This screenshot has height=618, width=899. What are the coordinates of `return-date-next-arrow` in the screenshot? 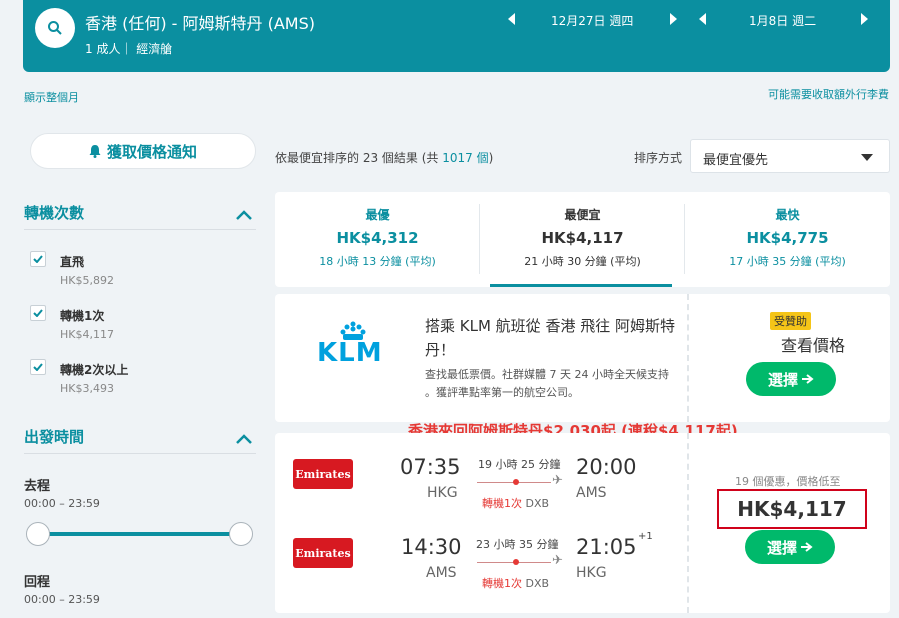 It's located at (864, 19).